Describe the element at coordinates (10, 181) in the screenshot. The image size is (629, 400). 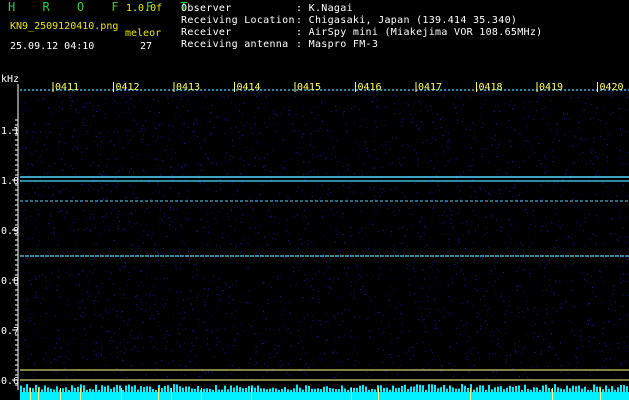
I see `axis-tick-label: 1.0` at that location.